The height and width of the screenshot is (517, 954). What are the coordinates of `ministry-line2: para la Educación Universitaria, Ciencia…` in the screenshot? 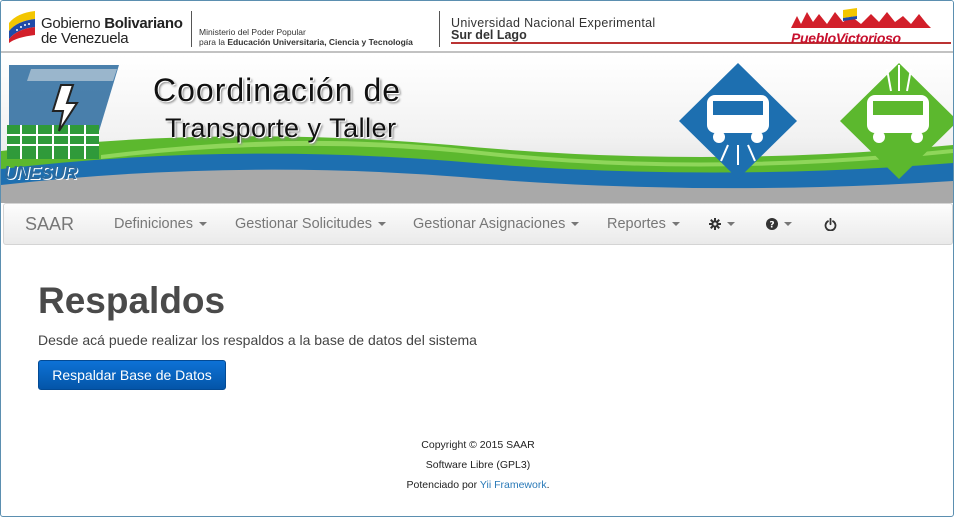 It's located at (306, 42).